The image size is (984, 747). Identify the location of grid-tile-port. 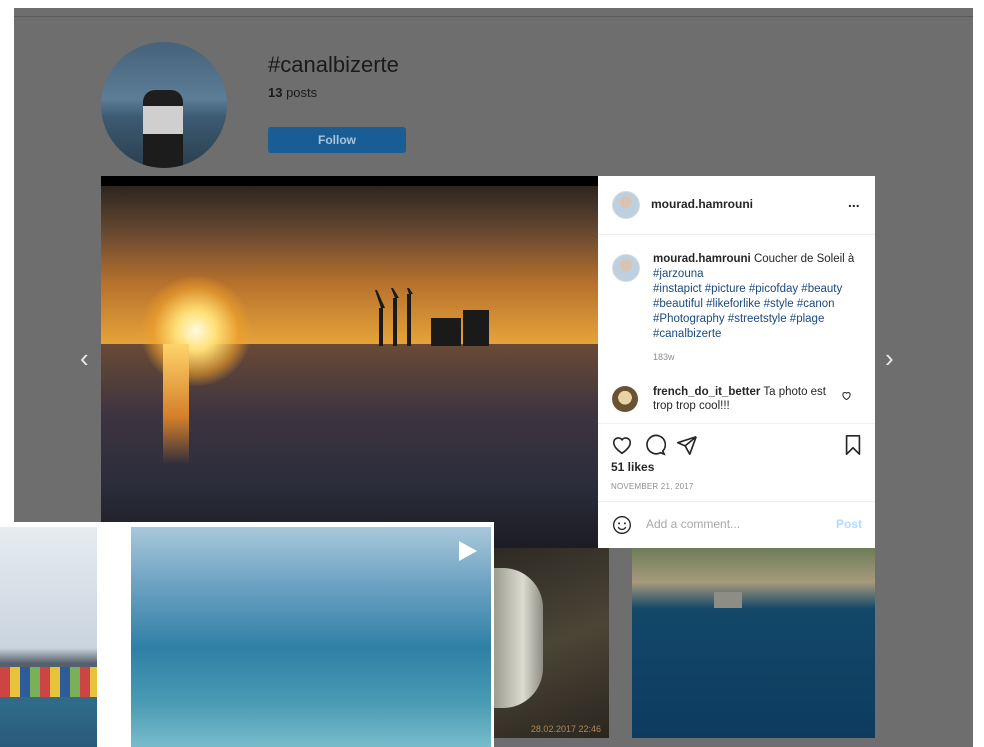
(48, 637).